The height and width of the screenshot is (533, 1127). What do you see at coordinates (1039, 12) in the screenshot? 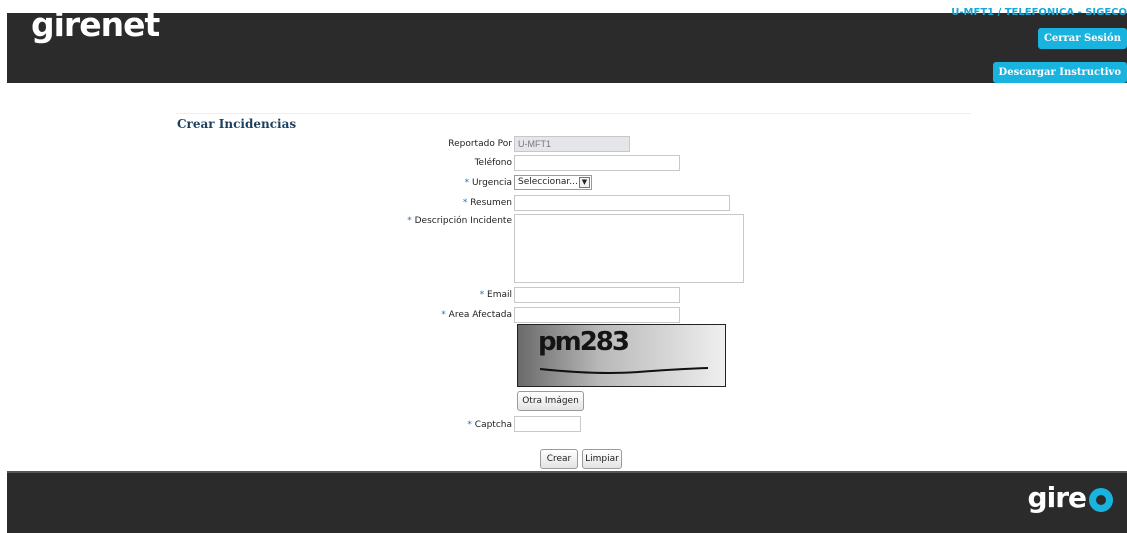
I see `user-info: U-MFT1 / TELEFONICA - SIGECO` at bounding box center [1039, 12].